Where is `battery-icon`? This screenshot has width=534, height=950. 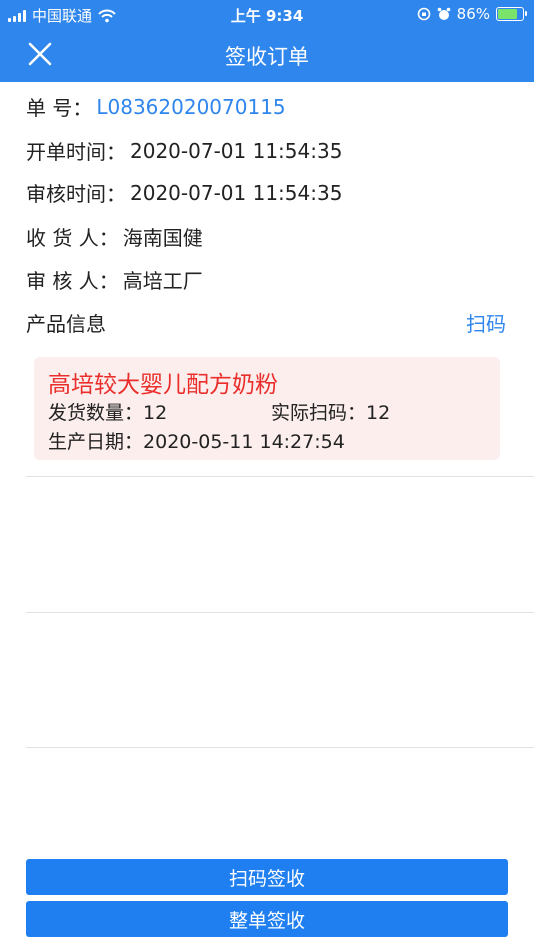 battery-icon is located at coordinates (511, 14).